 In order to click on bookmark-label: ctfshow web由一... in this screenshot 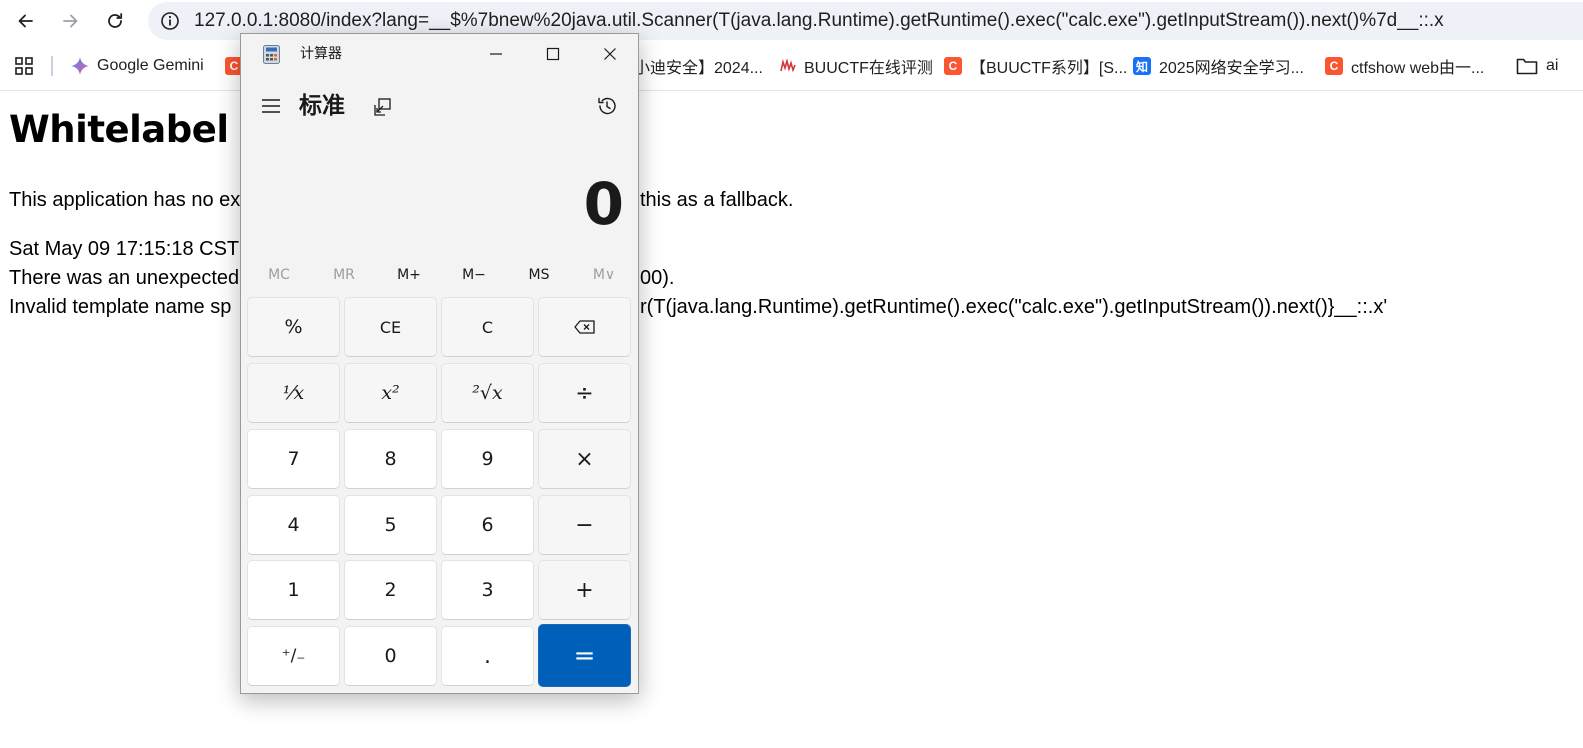, I will do `click(1418, 68)`.